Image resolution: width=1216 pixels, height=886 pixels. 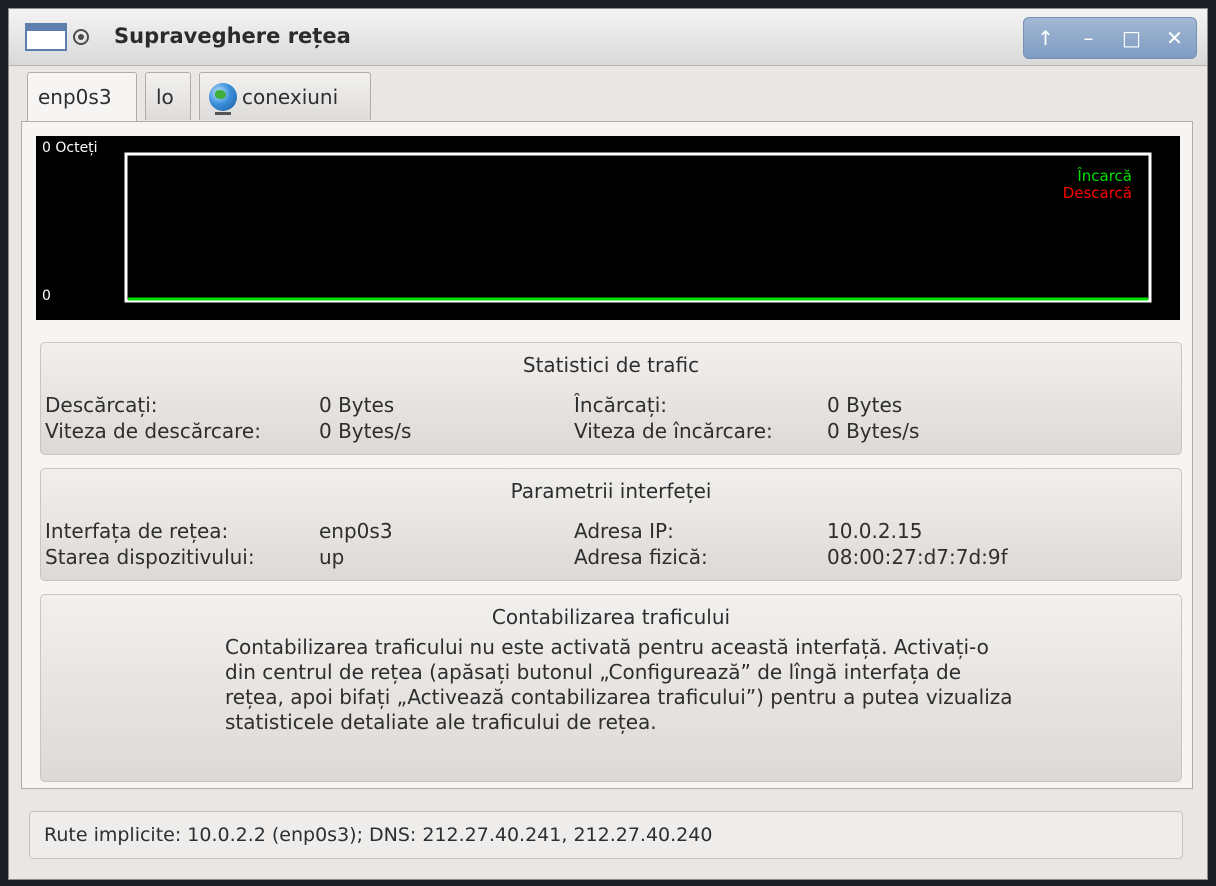 I want to click on mac-address-label: Adresa fizică:, so click(x=641, y=557).